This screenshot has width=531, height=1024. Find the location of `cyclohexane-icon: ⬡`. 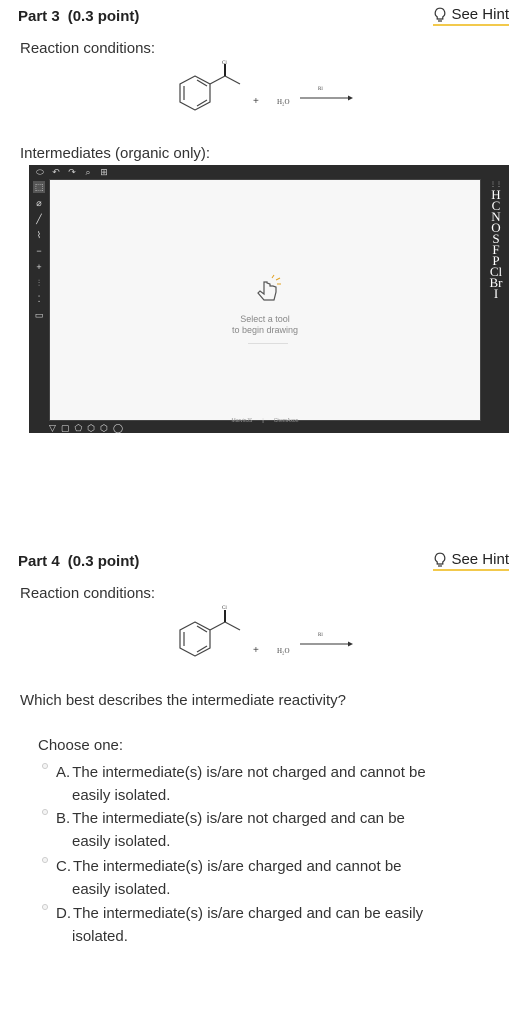

cyclohexane-icon: ⬡ is located at coordinates (91, 428).